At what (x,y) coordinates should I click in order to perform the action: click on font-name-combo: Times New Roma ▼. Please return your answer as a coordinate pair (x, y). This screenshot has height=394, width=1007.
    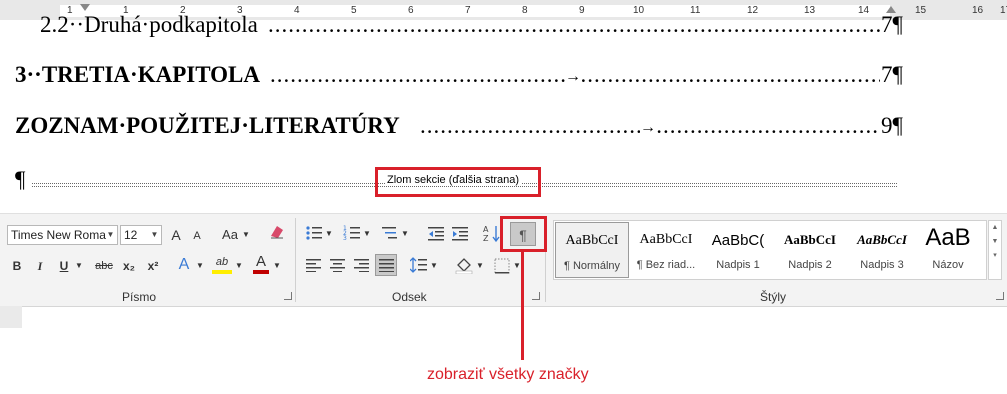
    Looking at the image, I should click on (62, 235).